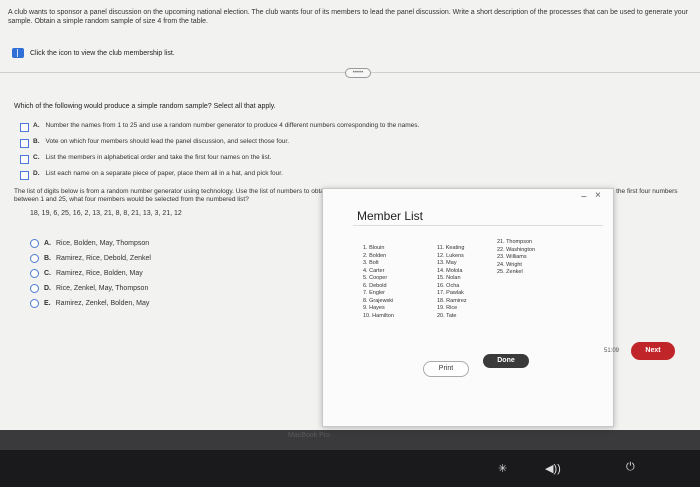  Describe the element at coordinates (47, 273) in the screenshot. I see `answer-letter: C.` at that location.